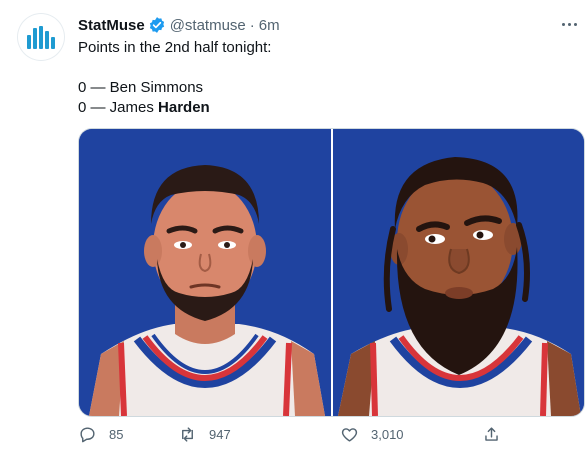 This screenshot has height=456, width=587. Describe the element at coordinates (87, 435) in the screenshot. I see `reply-icon` at that location.